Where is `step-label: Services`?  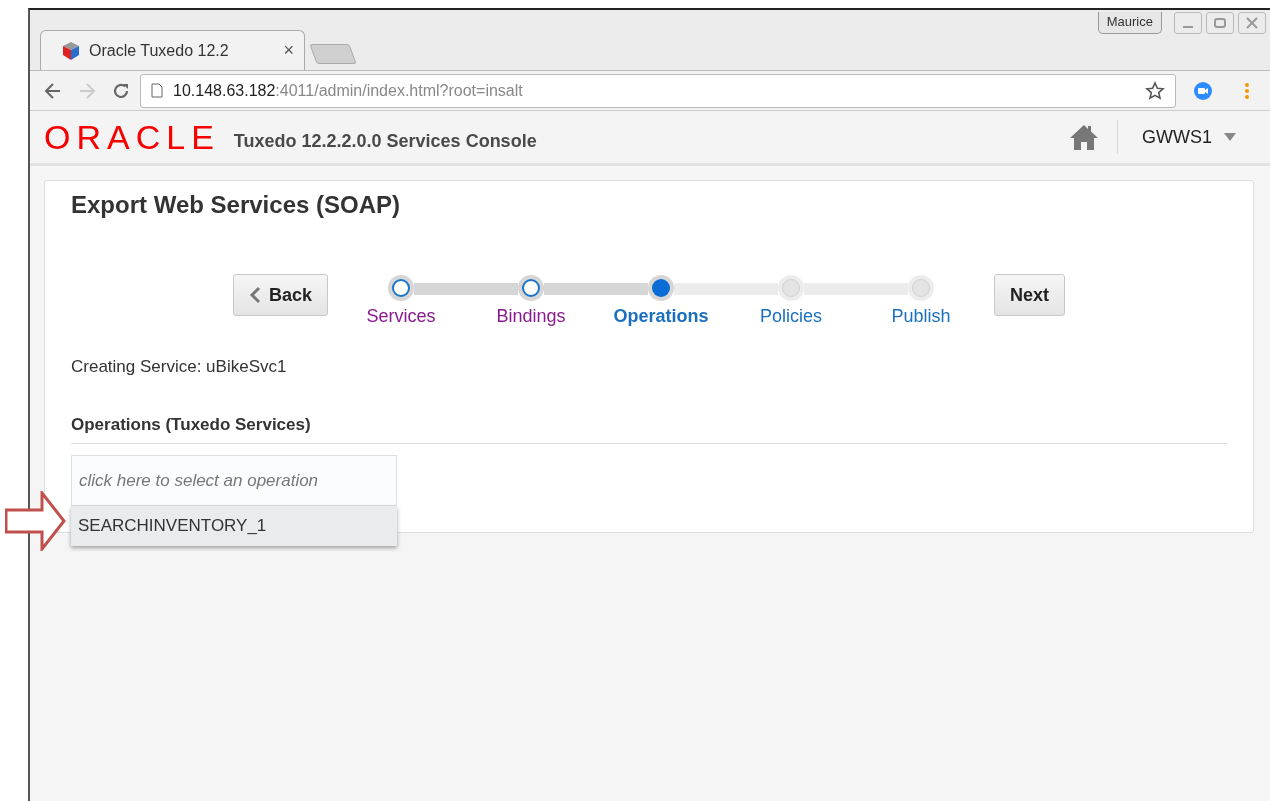 step-label: Services is located at coordinates (401, 316).